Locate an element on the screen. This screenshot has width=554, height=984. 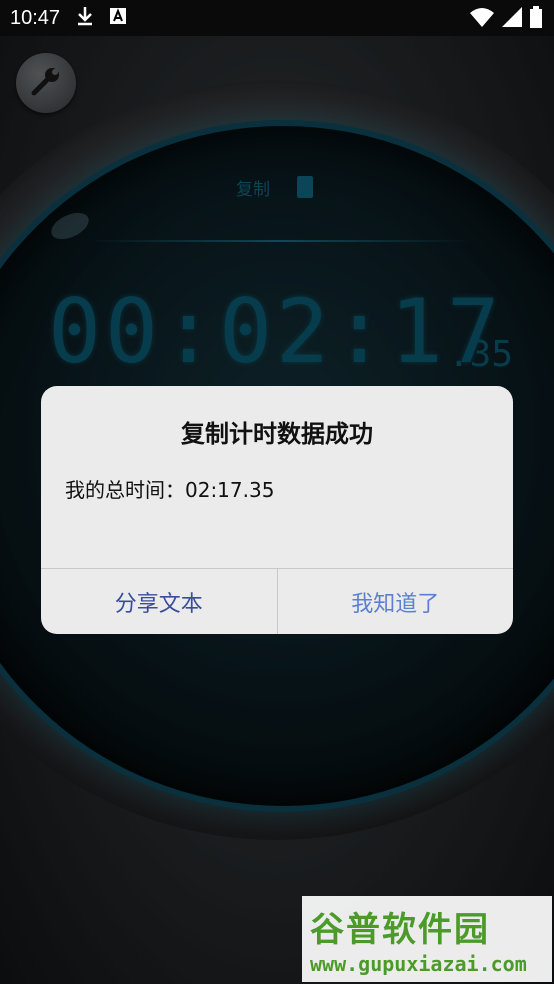
download-icon is located at coordinates (85, 18).